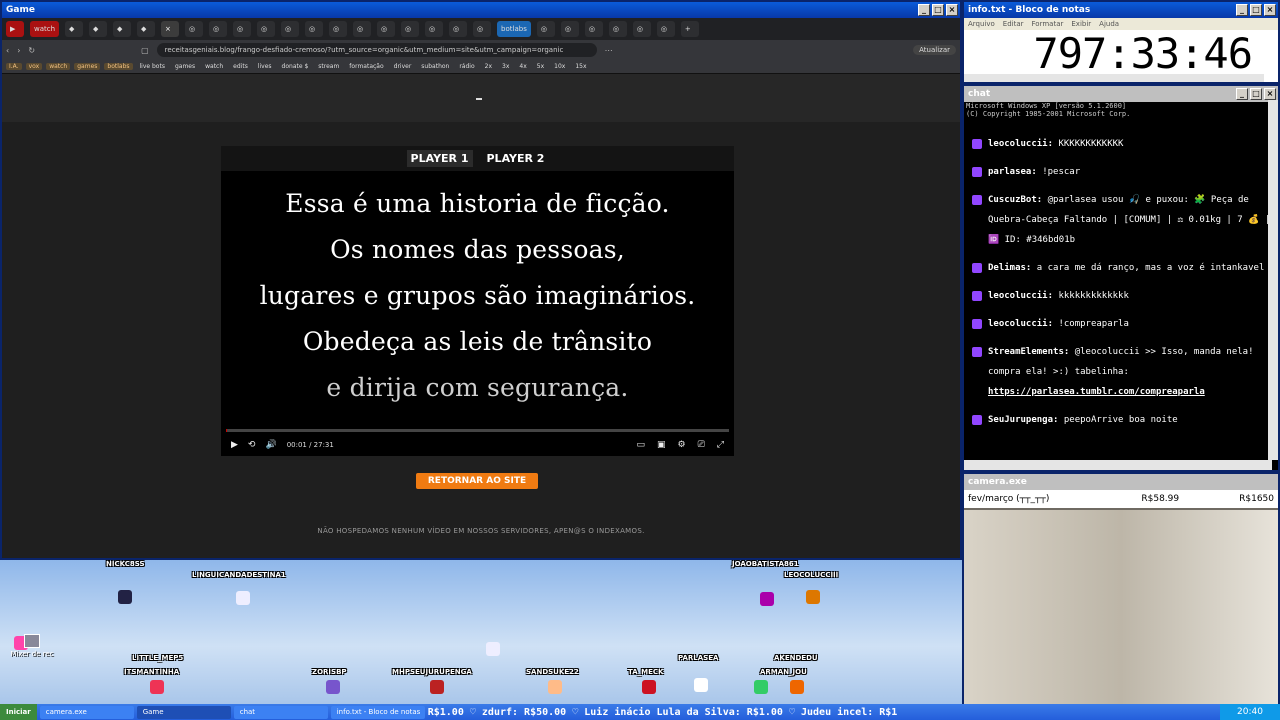 This screenshot has width=1280, height=720. Describe the element at coordinates (1121, 54) in the screenshot. I see `subathon-timer: 797:33:46` at that location.